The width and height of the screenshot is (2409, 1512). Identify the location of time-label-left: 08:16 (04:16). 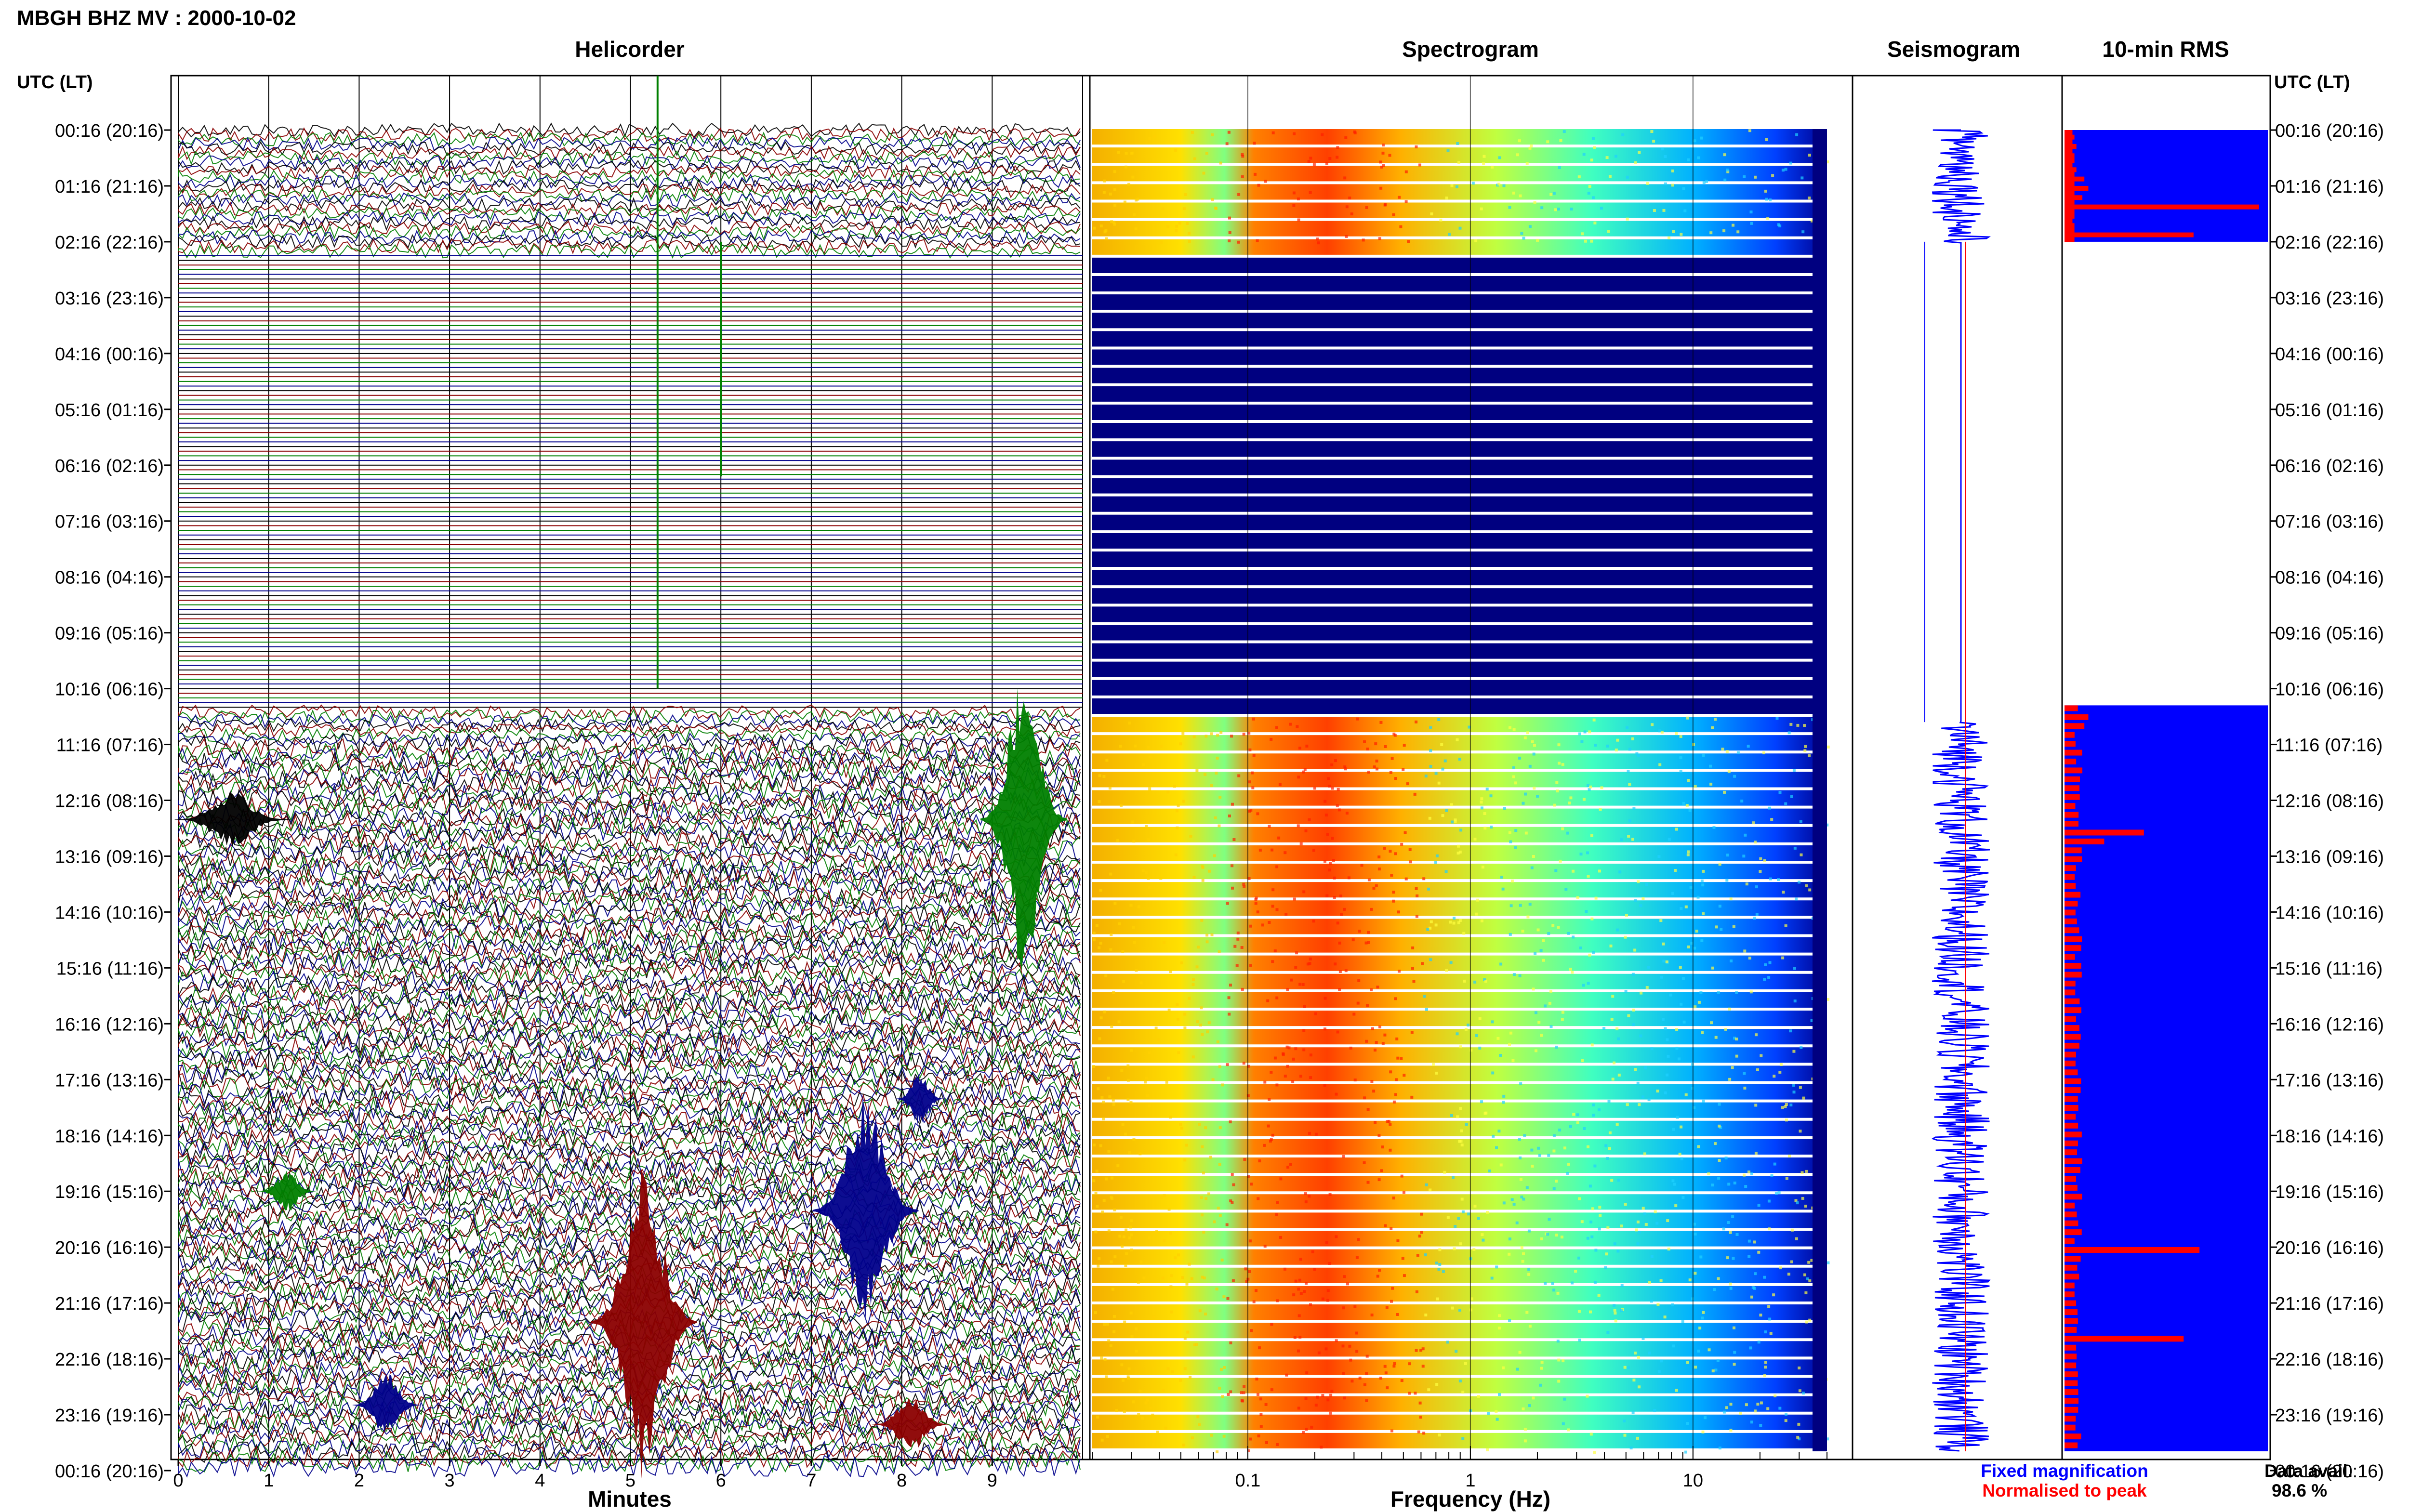
(109, 578).